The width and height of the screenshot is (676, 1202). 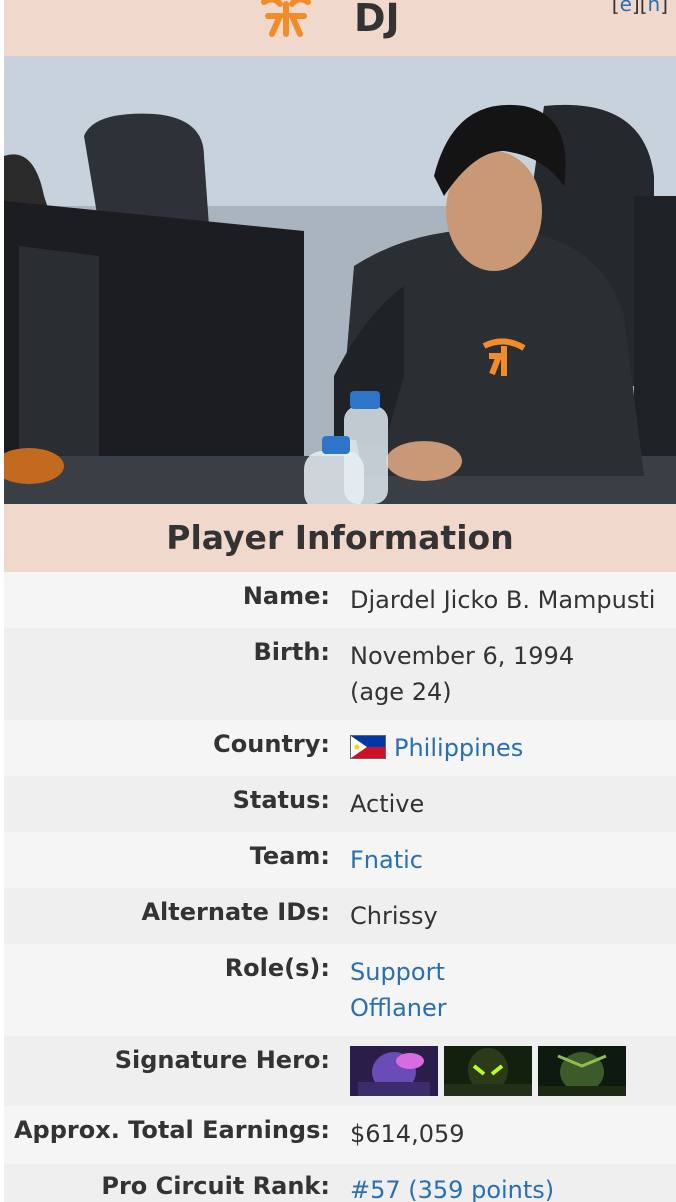 What do you see at coordinates (235, 912) in the screenshot?
I see `info-label: Alternate IDs:` at bounding box center [235, 912].